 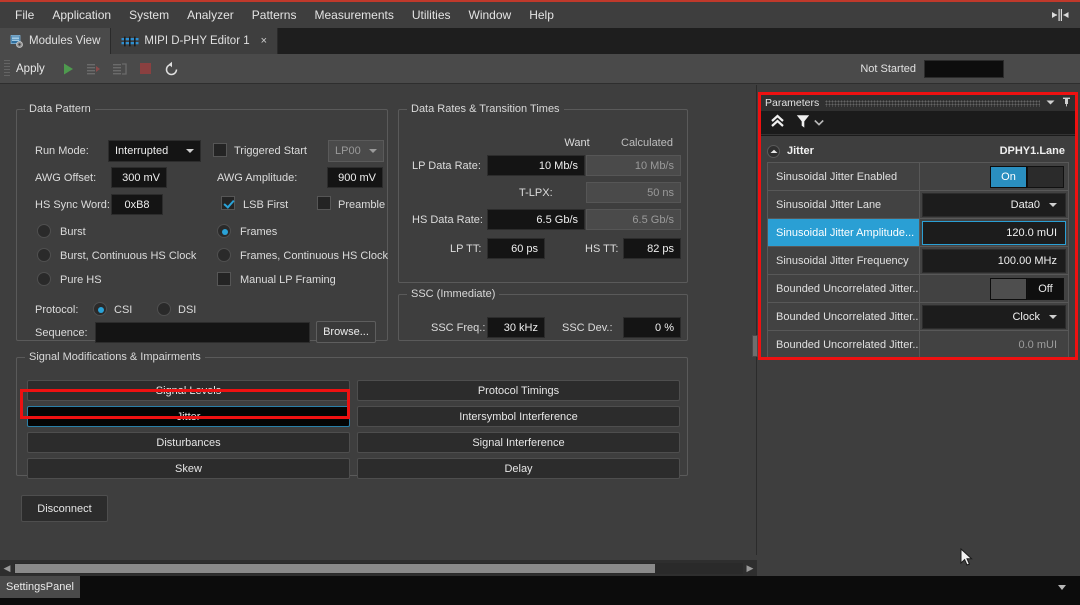 I want to click on radio-pure-hs, so click(x=44, y=279).